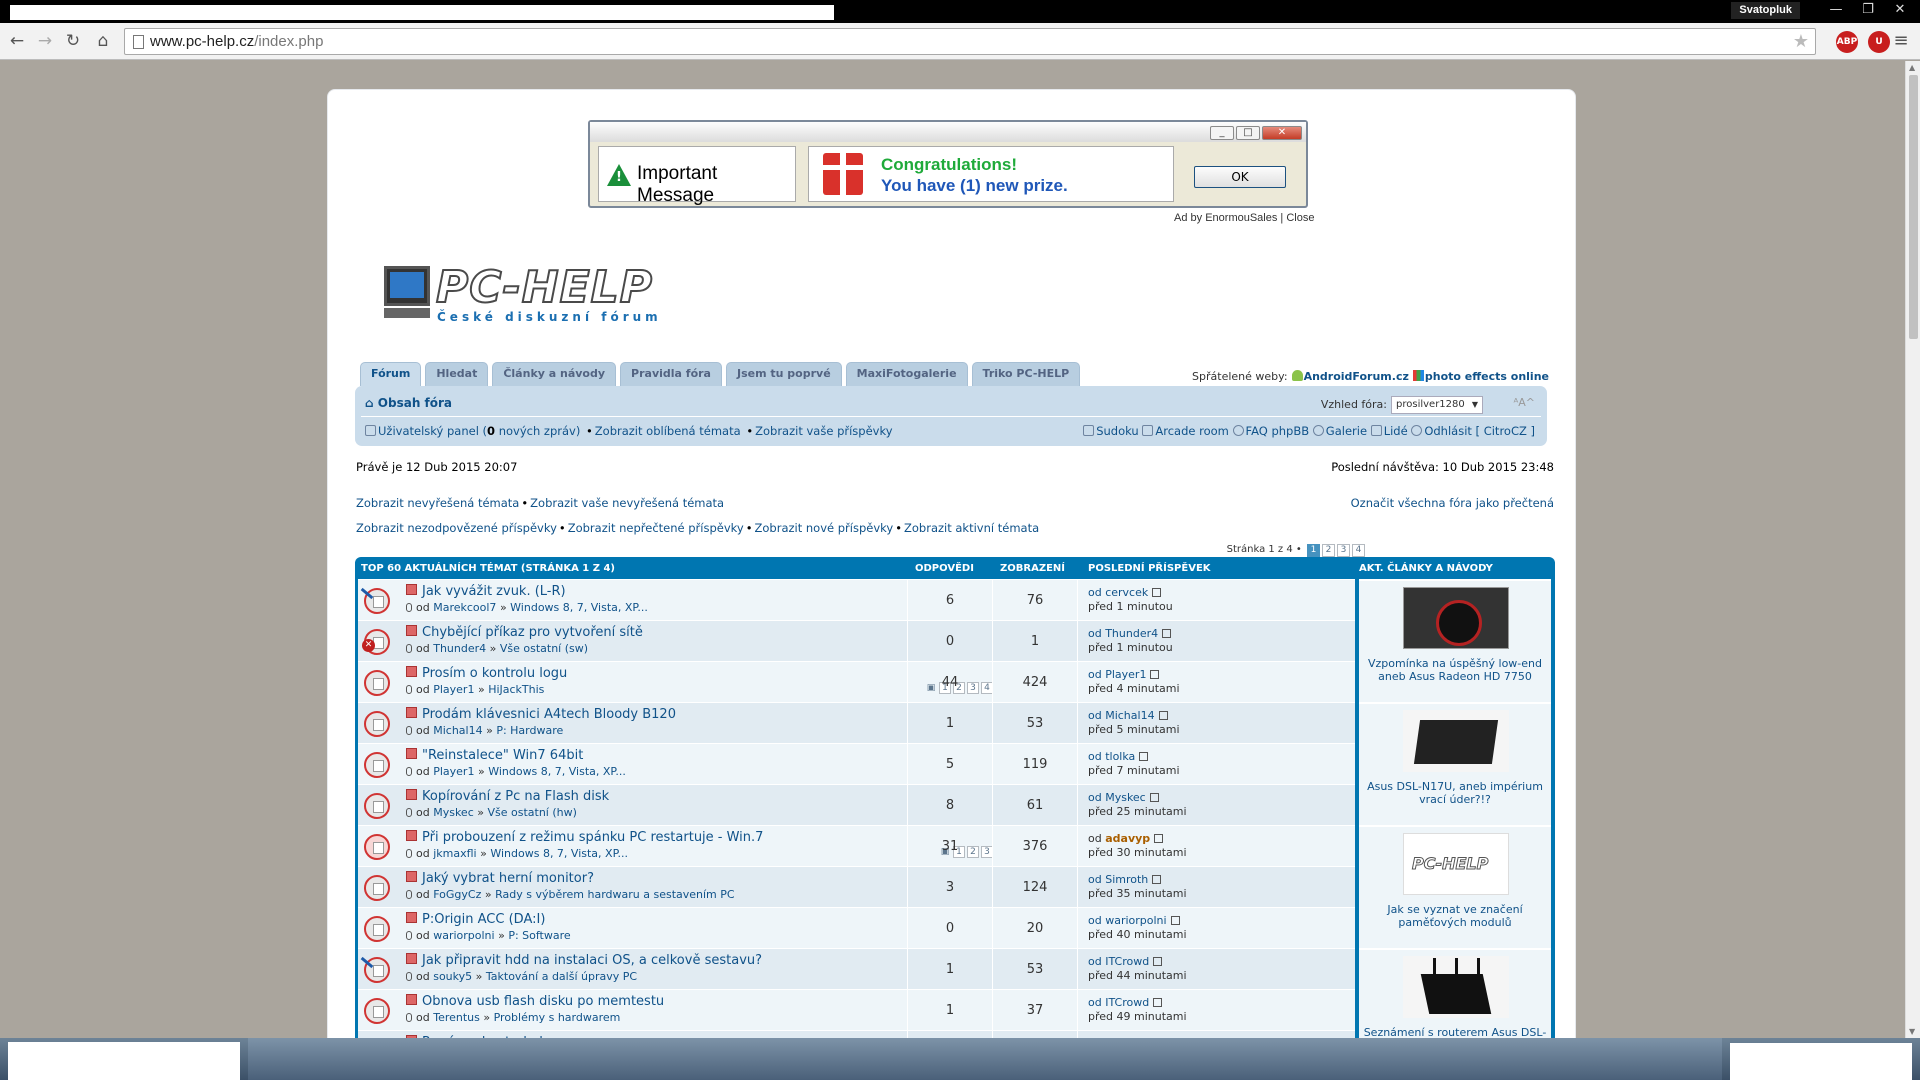  Describe the element at coordinates (454, 853) in the screenshot. I see `topic-author-link: jkmaxfli` at that location.